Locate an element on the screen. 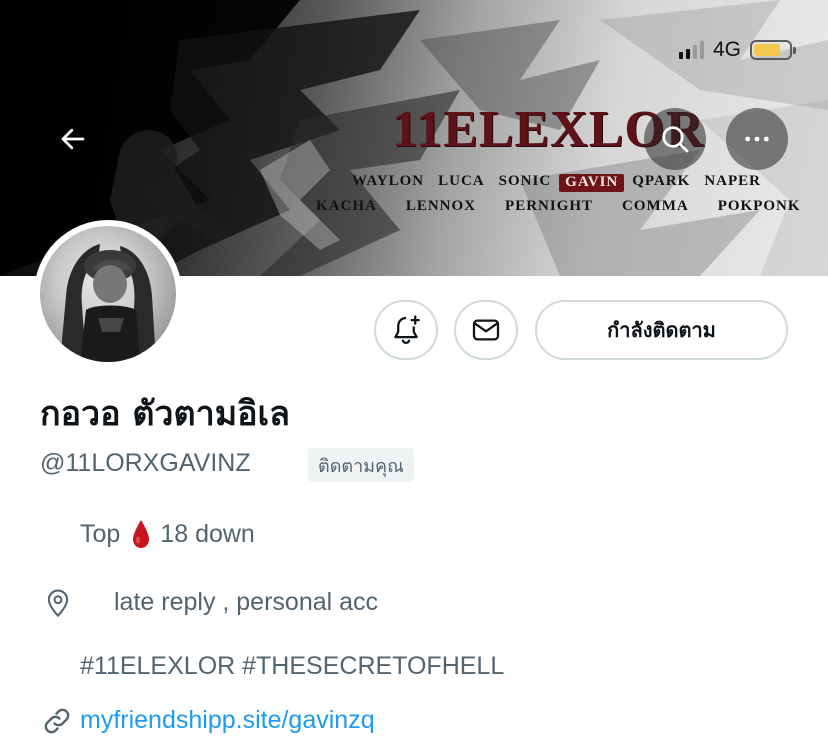  avatar-photo is located at coordinates (108, 294).